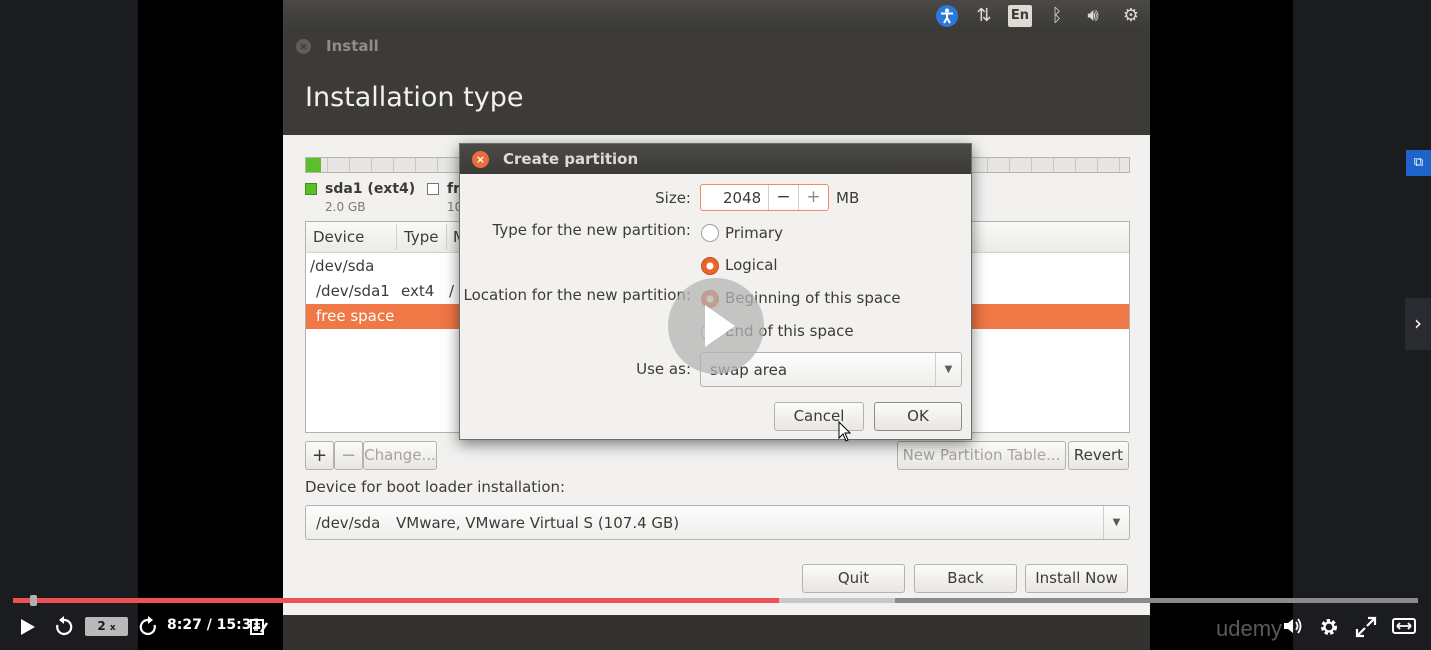 This screenshot has height=650, width=1431. What do you see at coordinates (1329, 629) in the screenshot?
I see `settings-icon` at bounding box center [1329, 629].